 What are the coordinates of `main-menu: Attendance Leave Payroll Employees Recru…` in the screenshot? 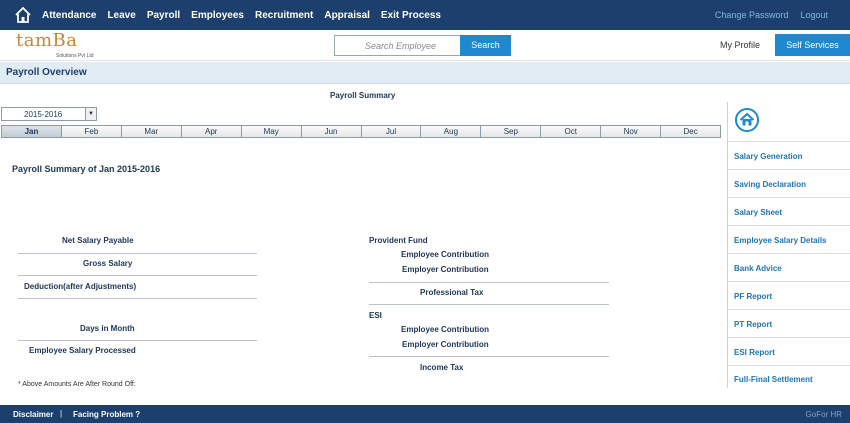 It's located at (247, 15).